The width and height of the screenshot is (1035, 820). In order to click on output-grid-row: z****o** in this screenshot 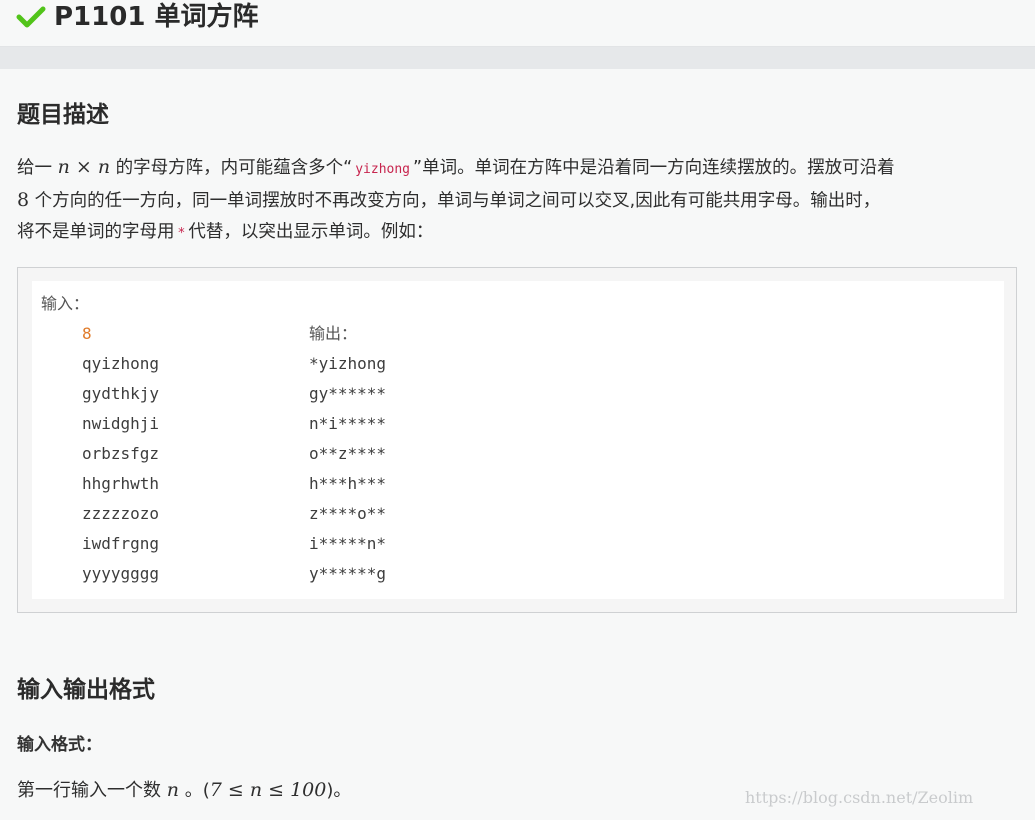, I will do `click(348, 513)`.